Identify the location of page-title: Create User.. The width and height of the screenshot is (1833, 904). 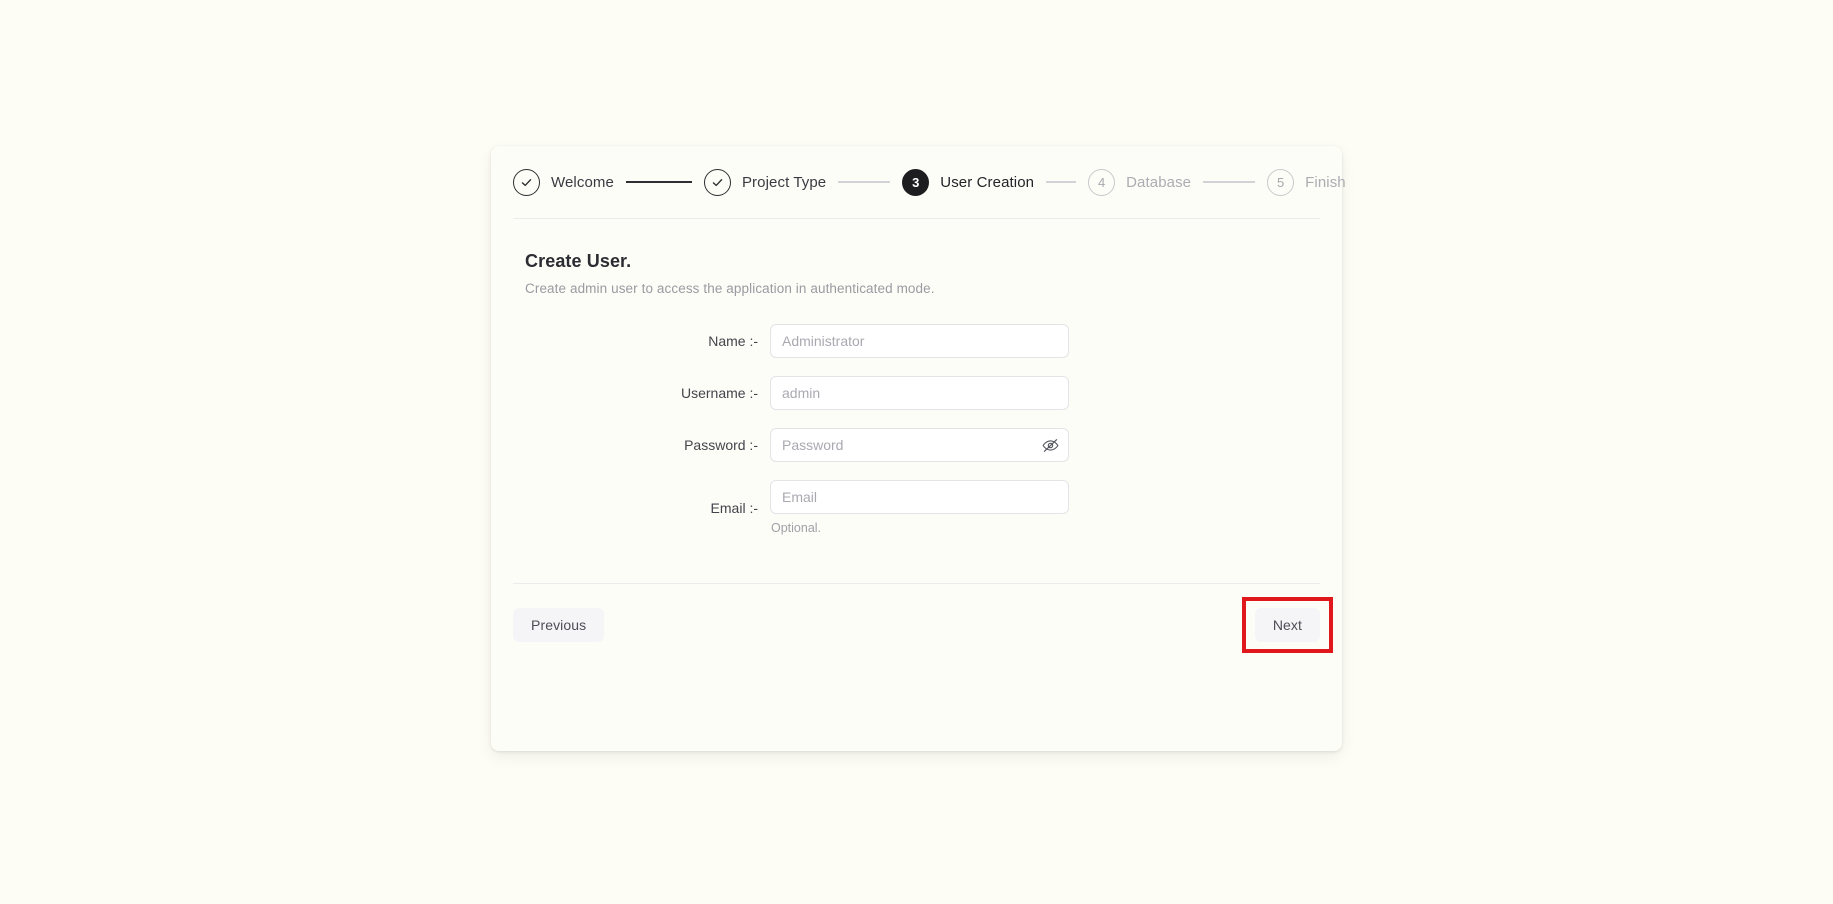
(578, 261).